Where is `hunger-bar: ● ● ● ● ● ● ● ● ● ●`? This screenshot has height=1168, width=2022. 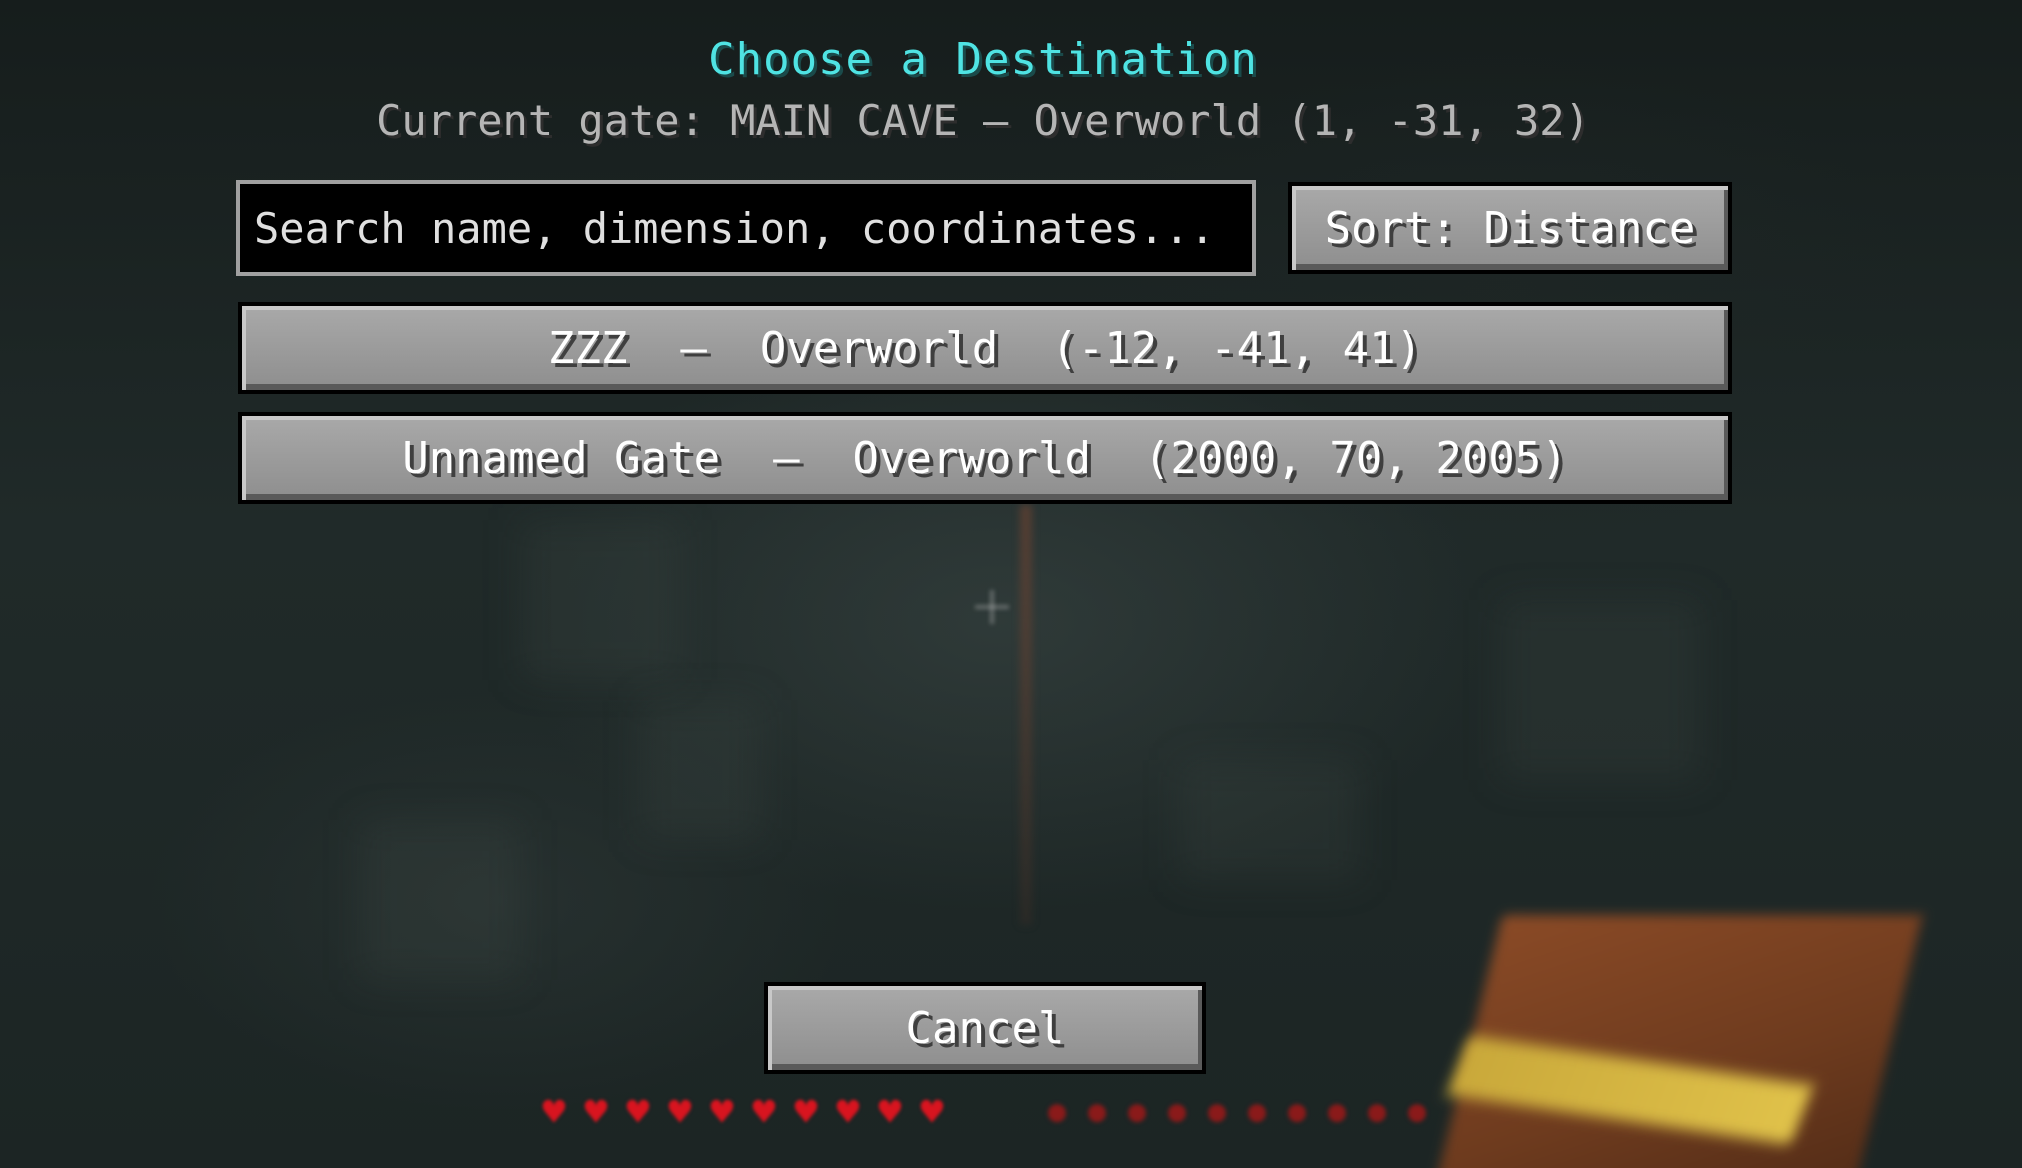 hunger-bar: ● ● ● ● ● ● ● ● ● ● is located at coordinates (1237, 1114).